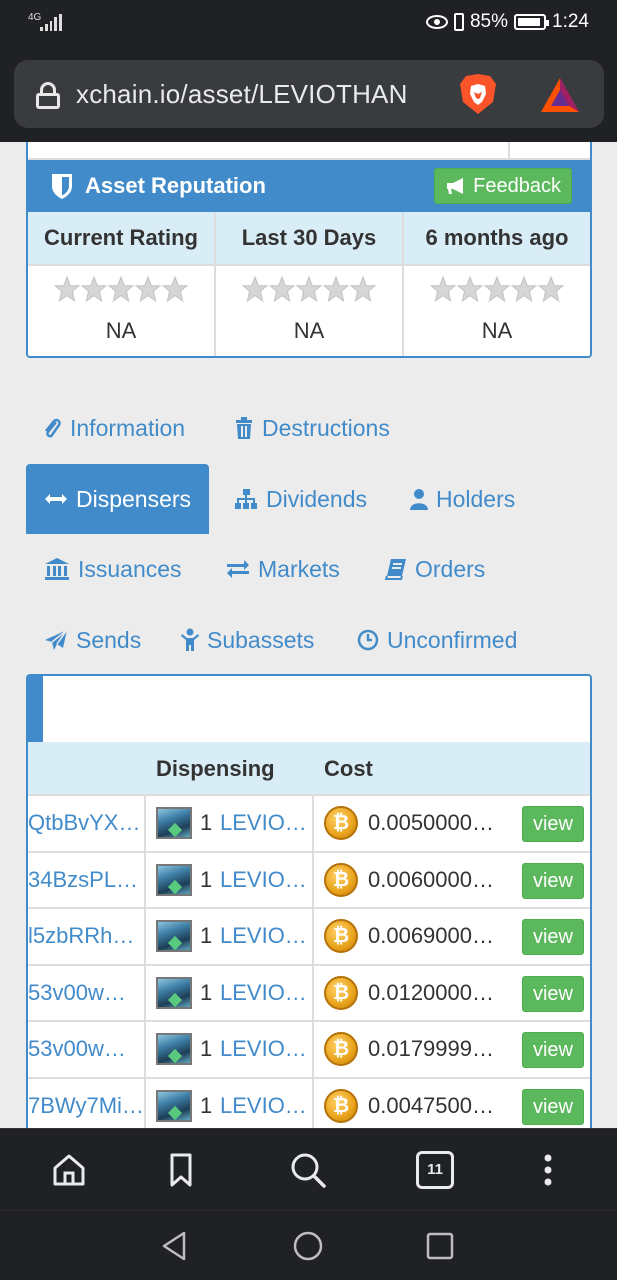  I want to click on vibrate-icon, so click(458, 22).